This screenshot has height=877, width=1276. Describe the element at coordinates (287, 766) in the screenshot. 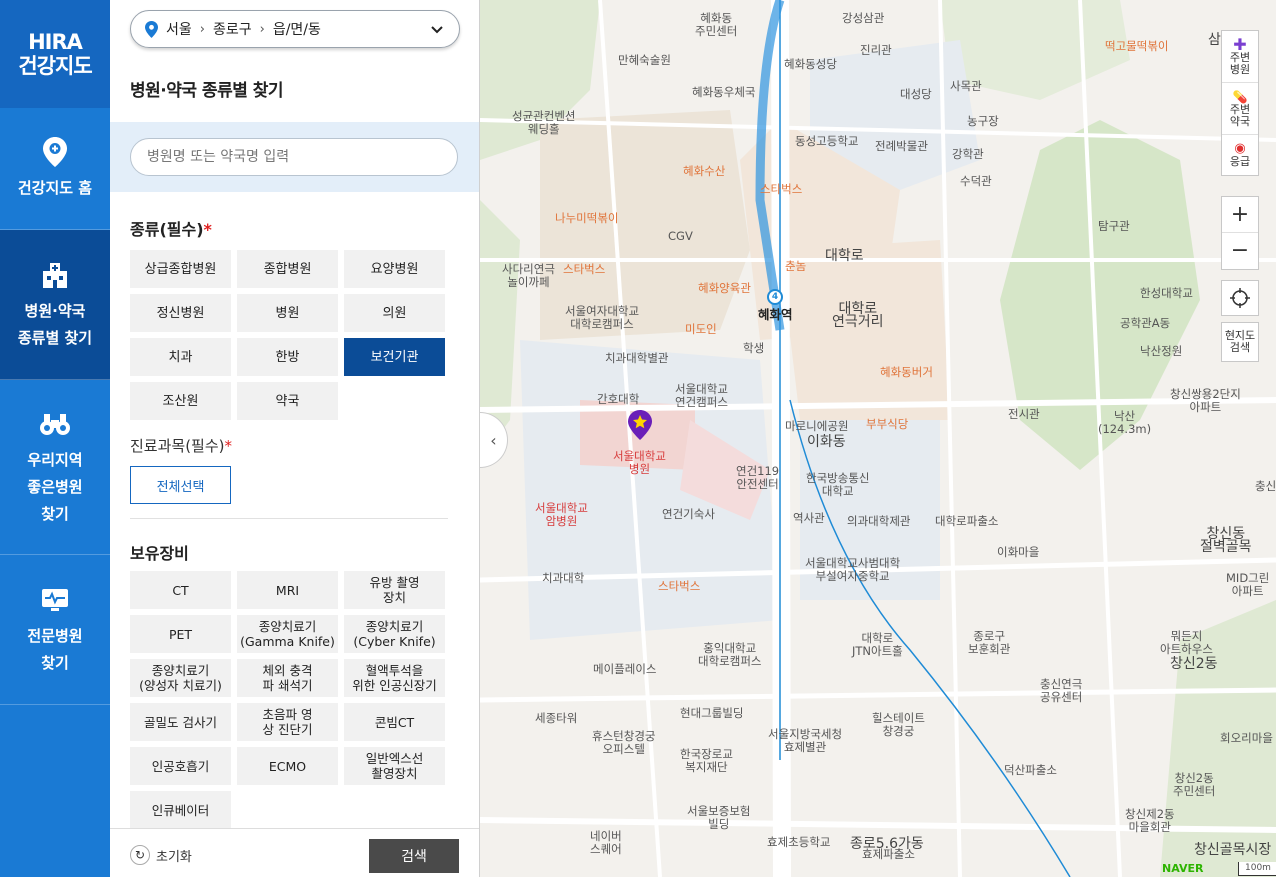

I see `equipment-option-button: ECMO` at that location.